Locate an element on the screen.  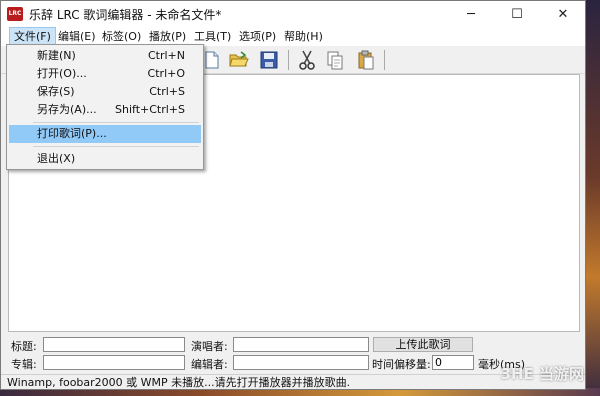
artist-label: 演唱者: is located at coordinates (209, 346).